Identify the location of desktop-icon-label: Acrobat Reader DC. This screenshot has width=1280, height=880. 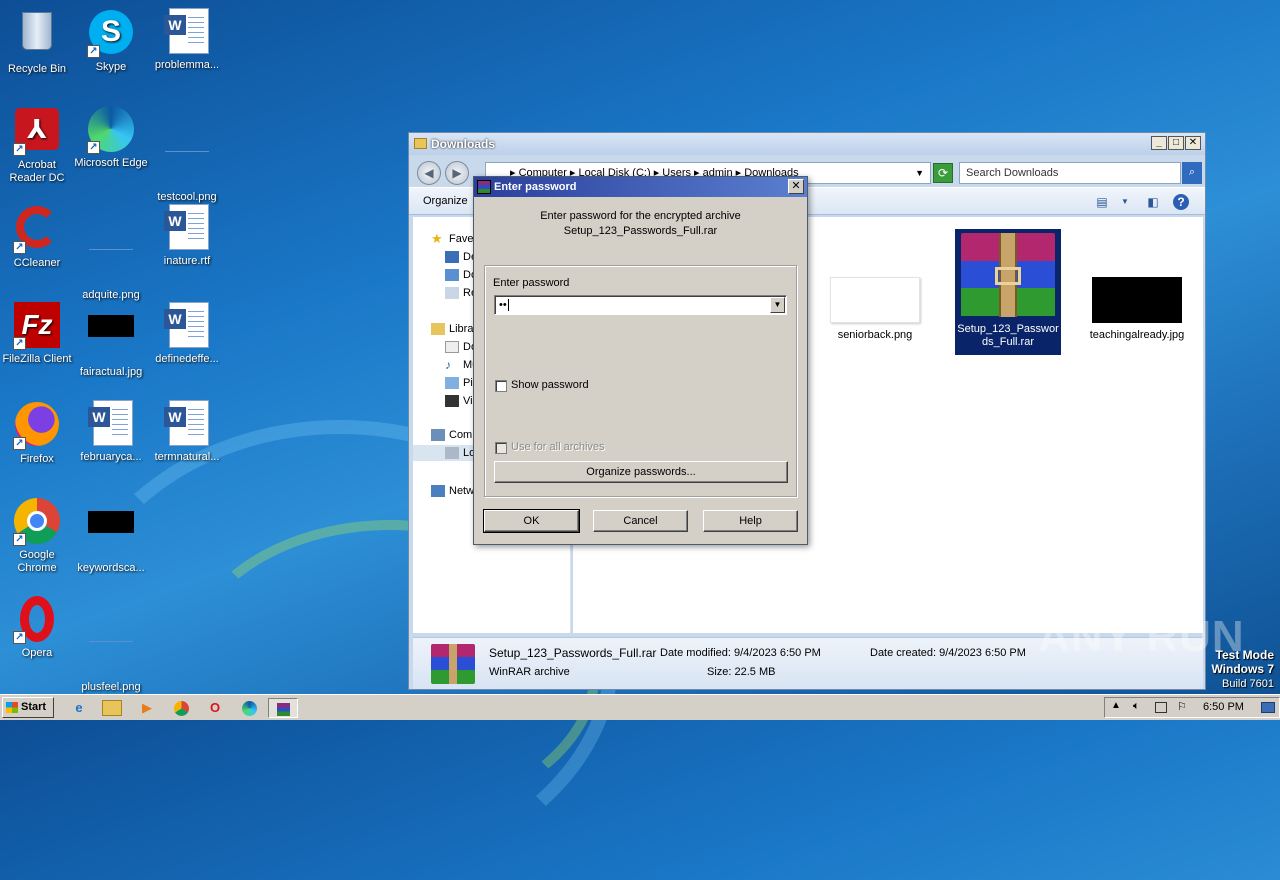
(37, 171).